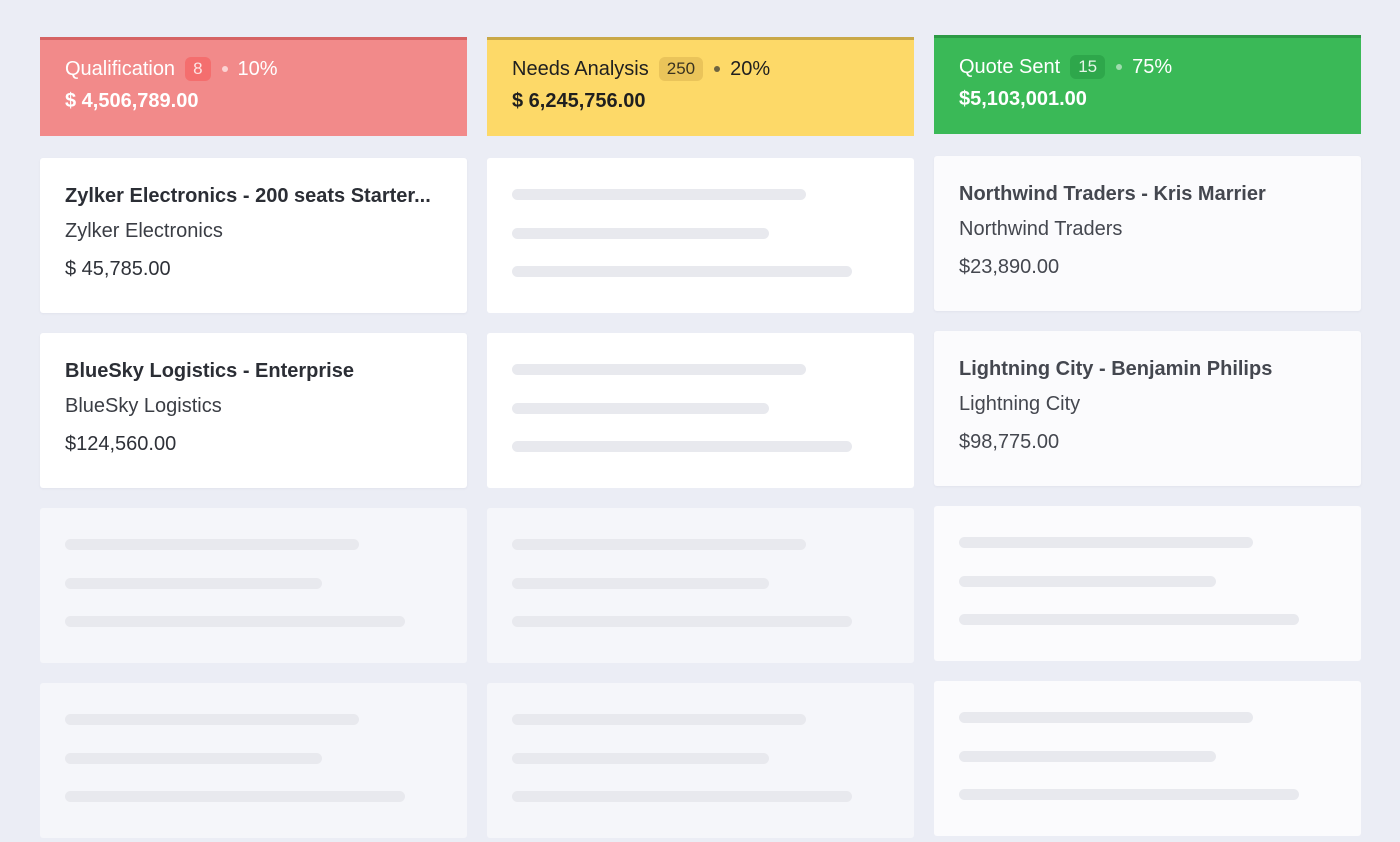  What do you see at coordinates (1041, 229) in the screenshot?
I see `deal-account: Northwind Traders` at bounding box center [1041, 229].